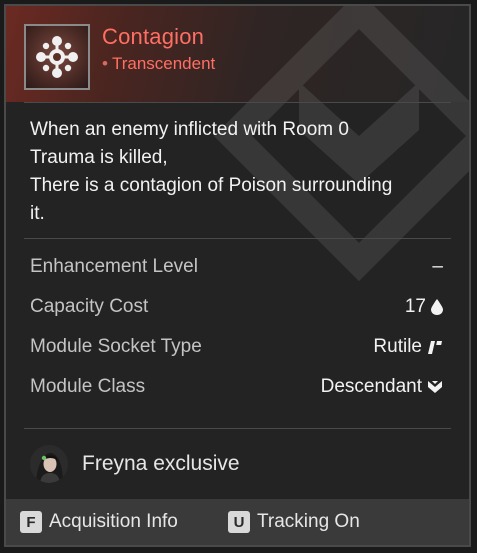 The width and height of the screenshot is (477, 553). What do you see at coordinates (49, 464) in the screenshot?
I see `freyna-avatar` at bounding box center [49, 464].